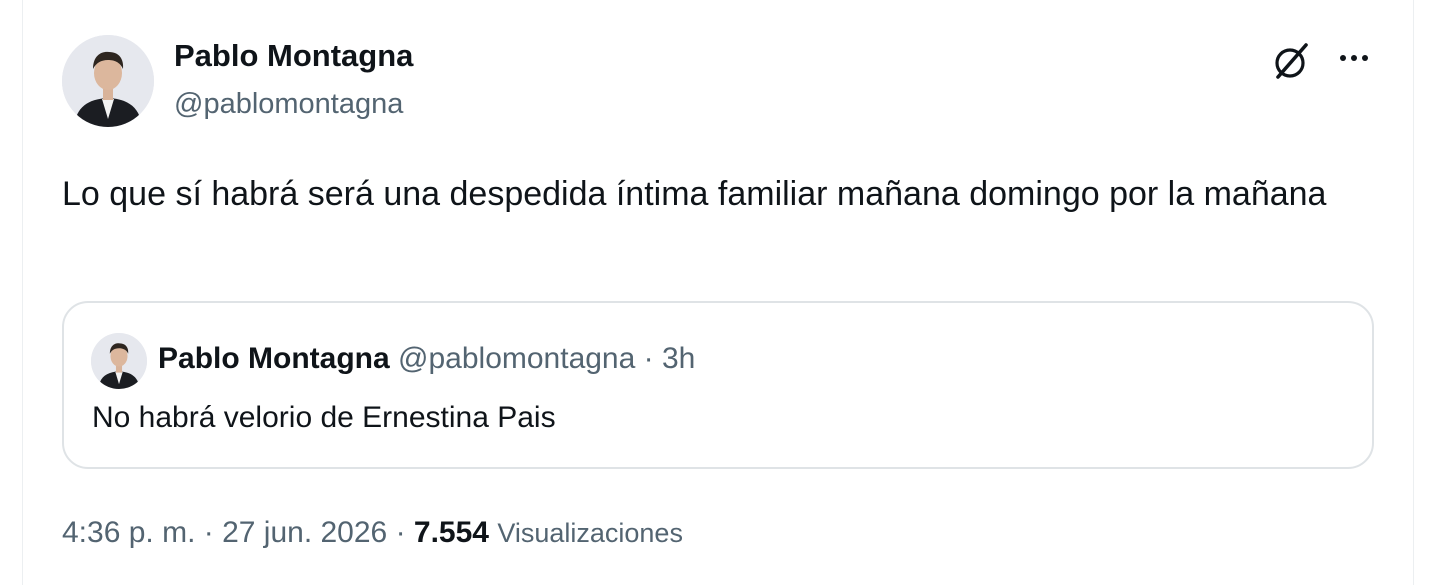 The height and width of the screenshot is (585, 1440). I want to click on quoted-author-name: Pablo Montagna, so click(274, 358).